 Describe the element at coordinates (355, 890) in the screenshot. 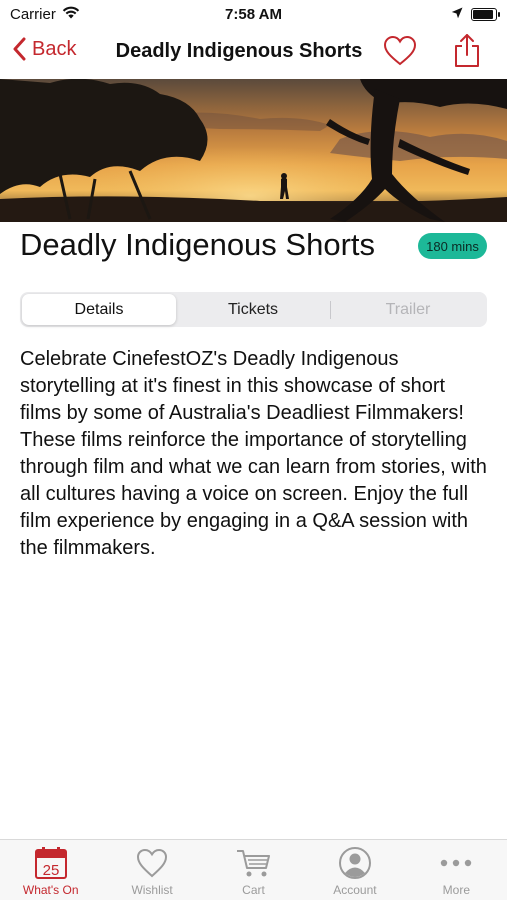

I see `tab-account-label: Account` at that location.